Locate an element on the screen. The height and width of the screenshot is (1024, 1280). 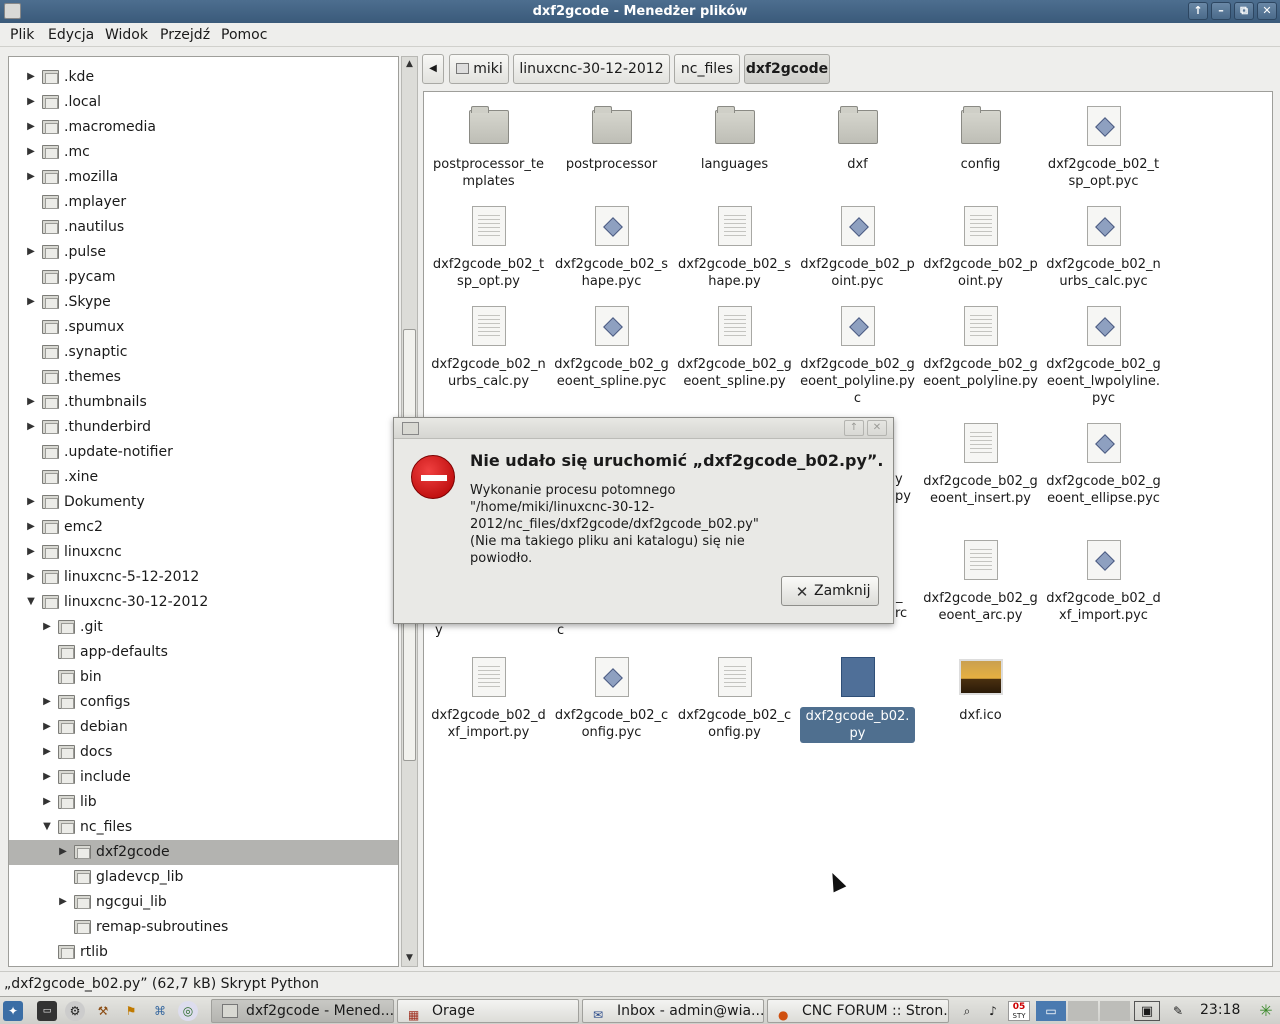
sidebar-item: ▶ .thumbnails is located at coordinates (203, 402).